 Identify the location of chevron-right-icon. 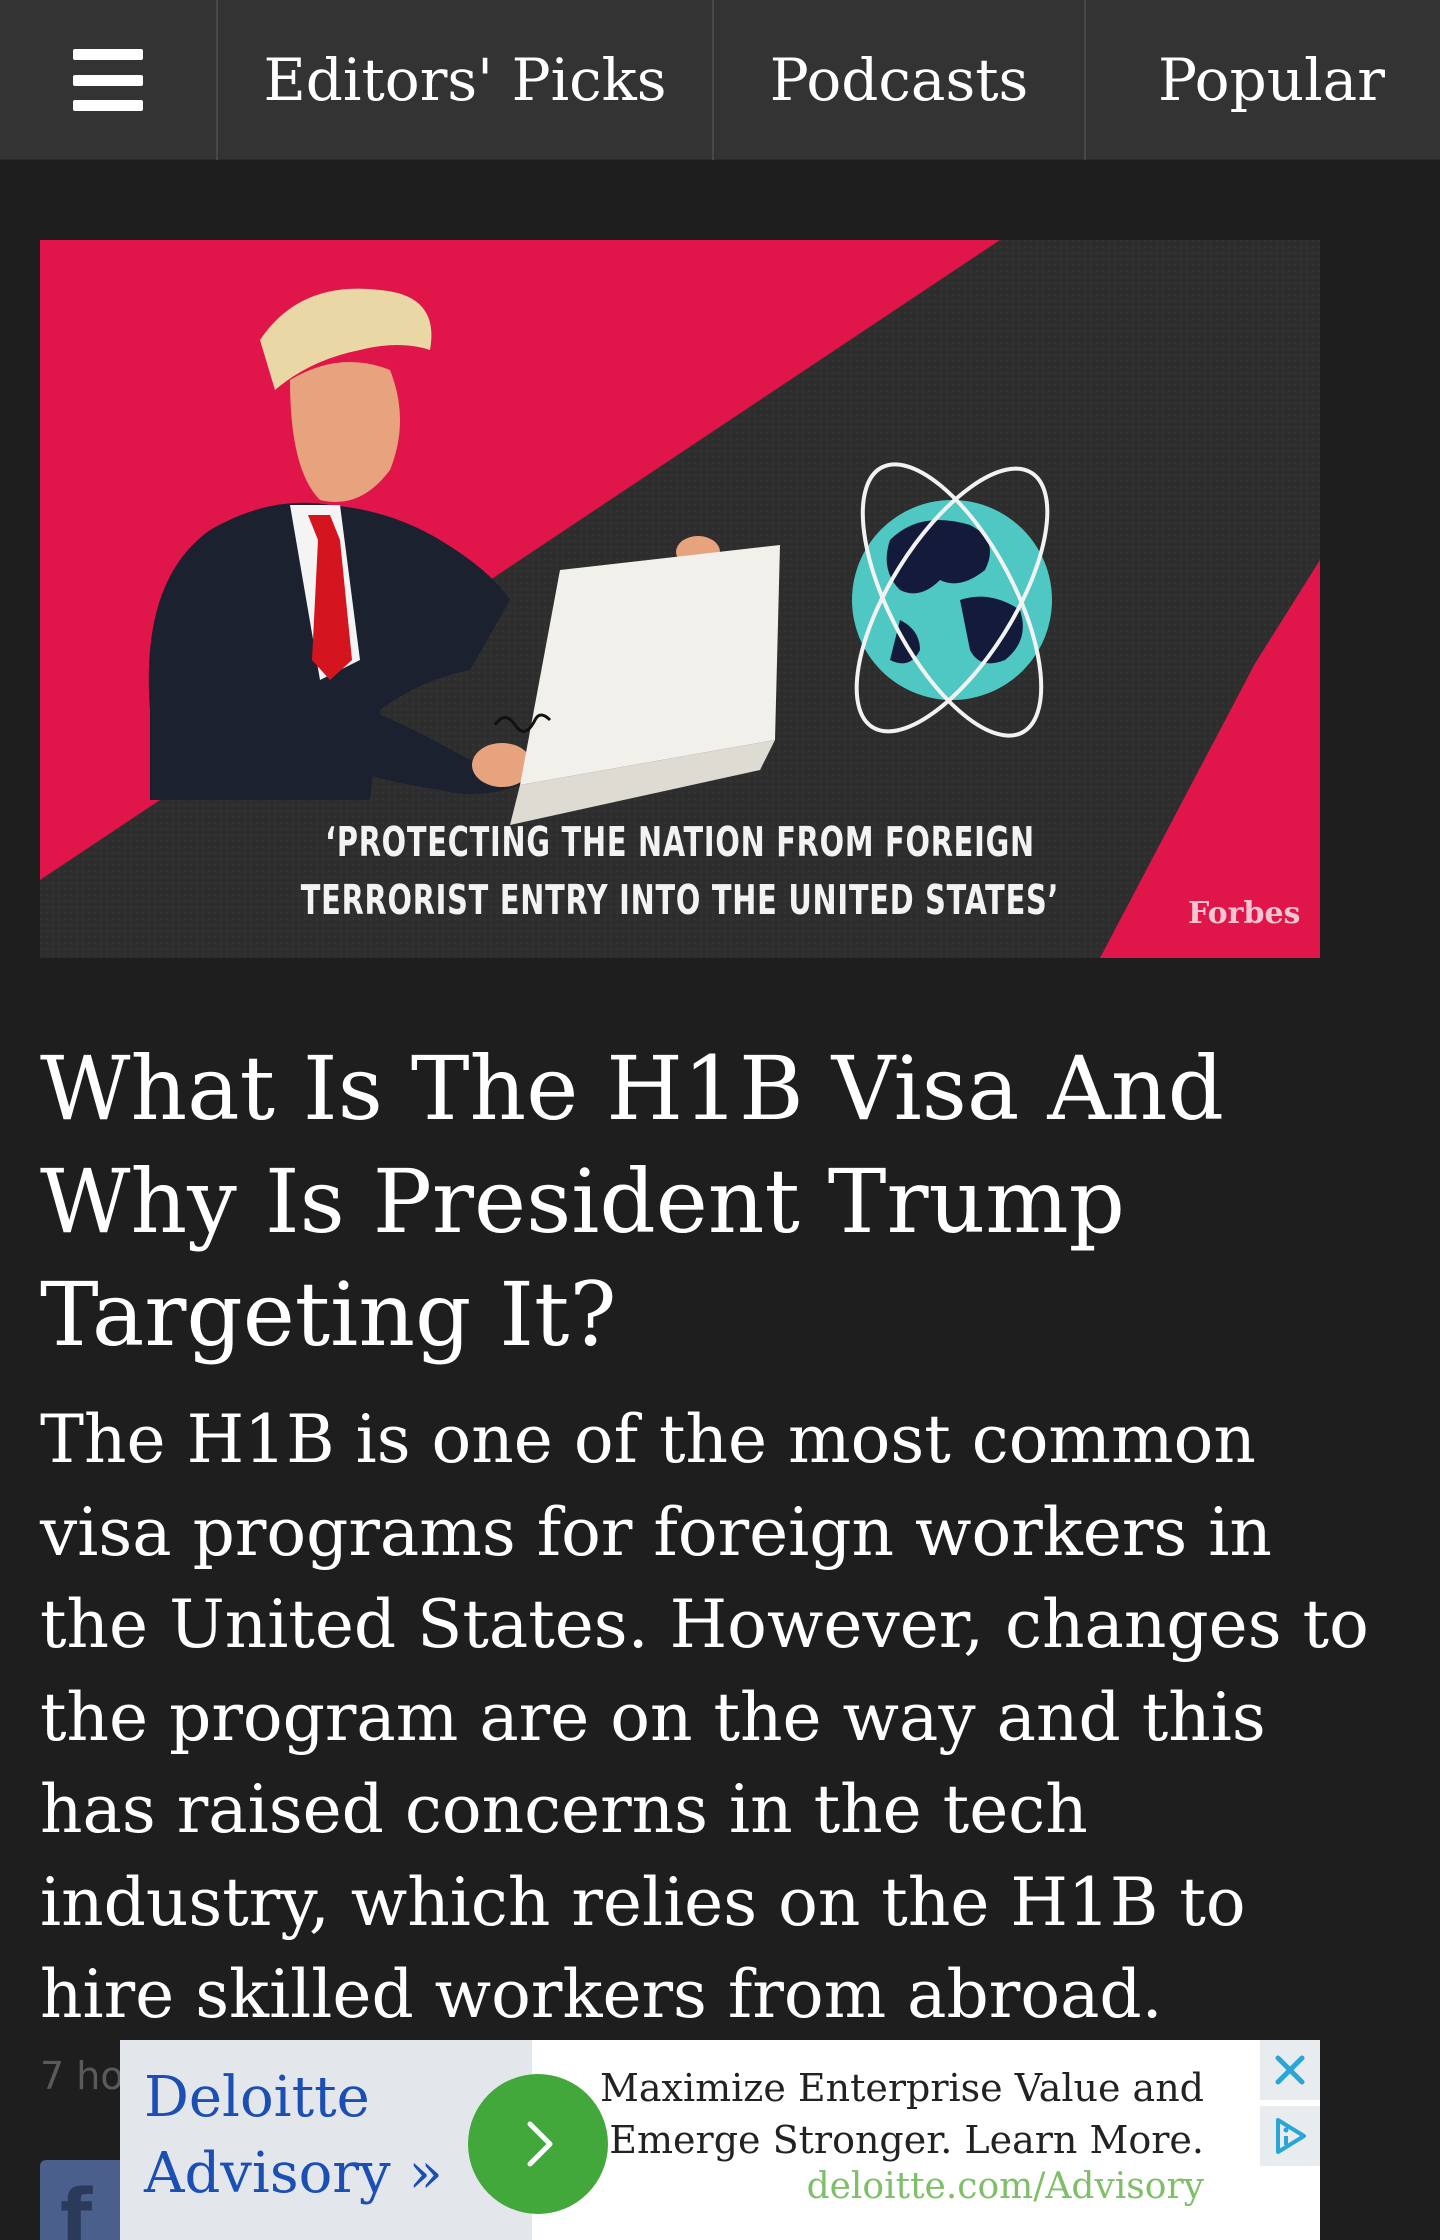
(540, 2144).